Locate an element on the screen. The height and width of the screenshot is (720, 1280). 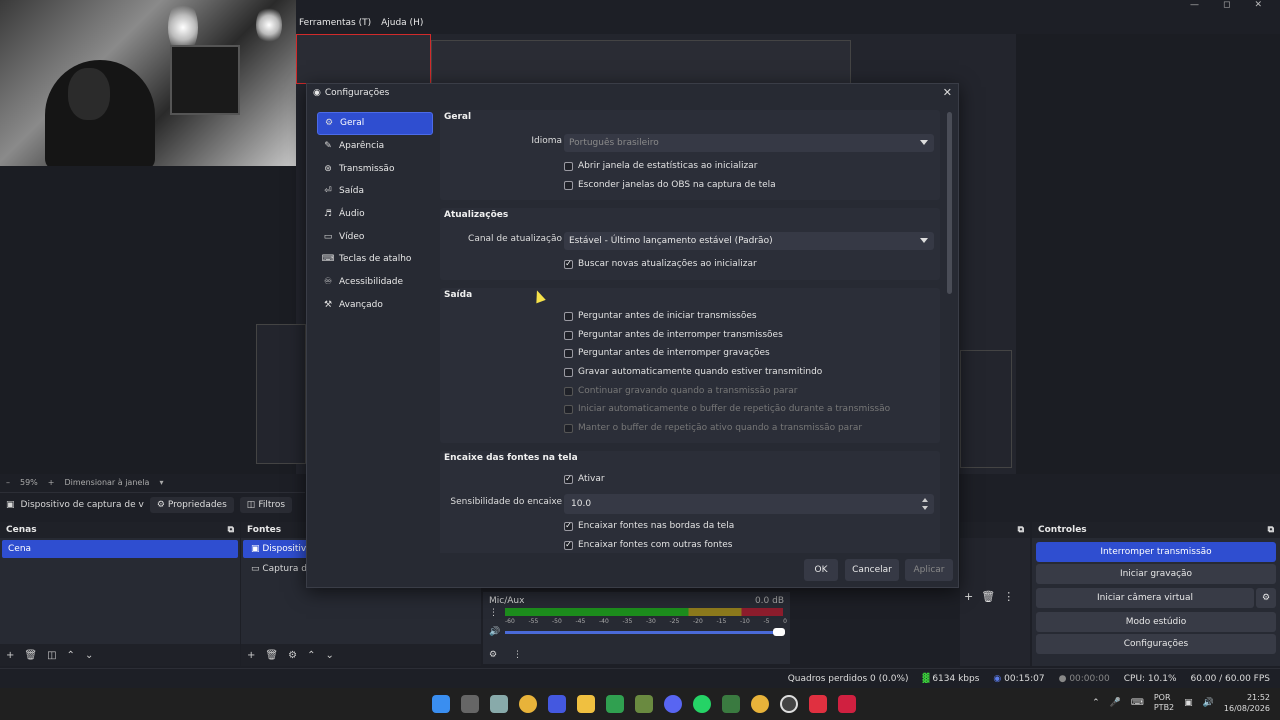
discord-icon is located at coordinates (672, 704).